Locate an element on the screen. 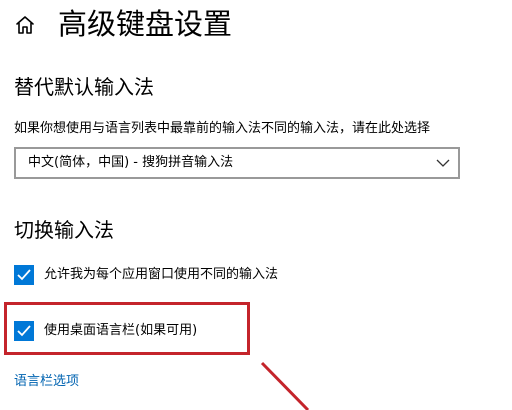 This screenshot has width=512, height=410. dropdown-selected-value: 中文(简体，中国) - 搜狗拼音输入法 is located at coordinates (131, 162).